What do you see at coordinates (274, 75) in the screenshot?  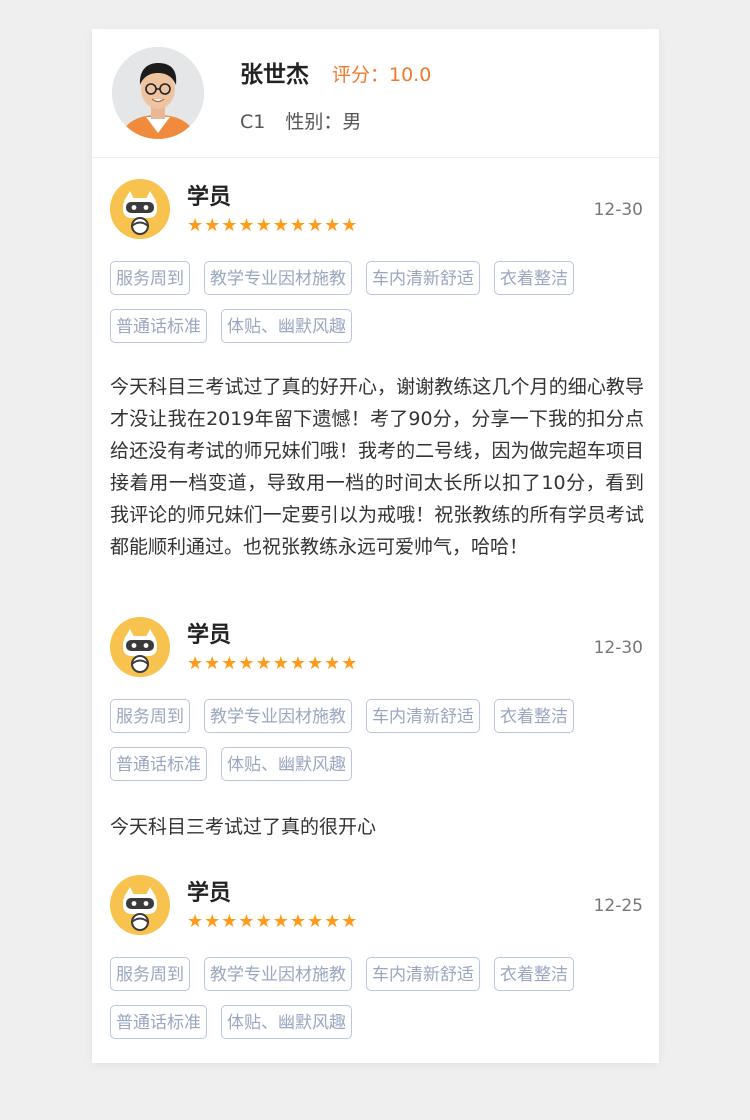 I see `coach-name: 张世杰` at bounding box center [274, 75].